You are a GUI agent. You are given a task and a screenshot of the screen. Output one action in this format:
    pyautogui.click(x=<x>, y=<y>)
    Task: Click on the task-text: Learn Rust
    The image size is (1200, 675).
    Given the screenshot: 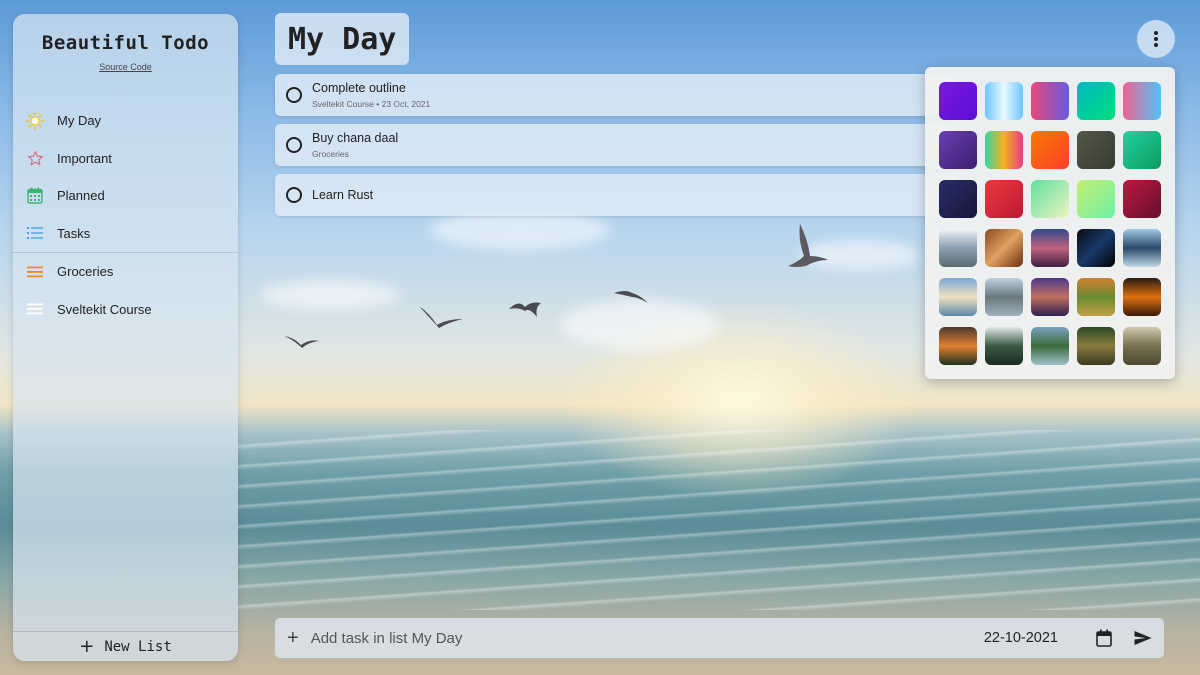 What is the action you would take?
    pyautogui.click(x=342, y=195)
    